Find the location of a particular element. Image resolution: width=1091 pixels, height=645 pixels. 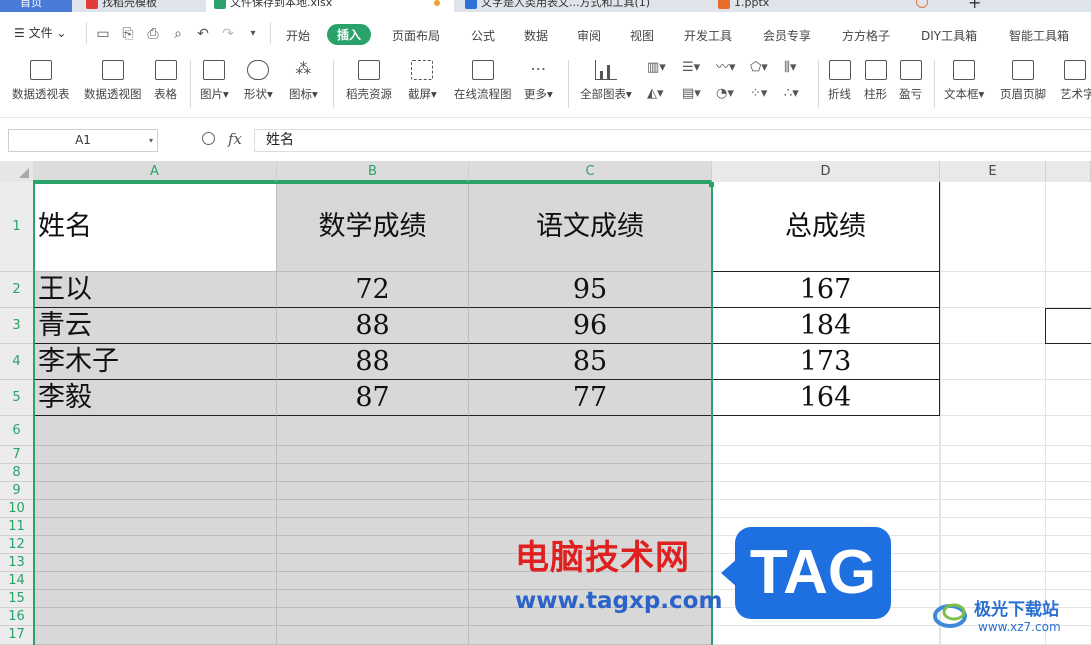

tab-diy-toolbox: DIY工具箱 is located at coordinates (949, 35).